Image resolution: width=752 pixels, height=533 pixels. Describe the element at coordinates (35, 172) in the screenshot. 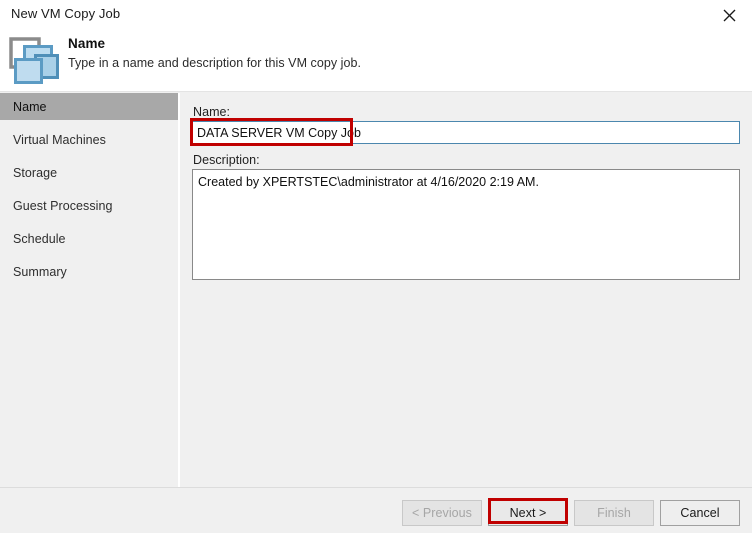

I see `sidebar-item-label: Storage` at that location.